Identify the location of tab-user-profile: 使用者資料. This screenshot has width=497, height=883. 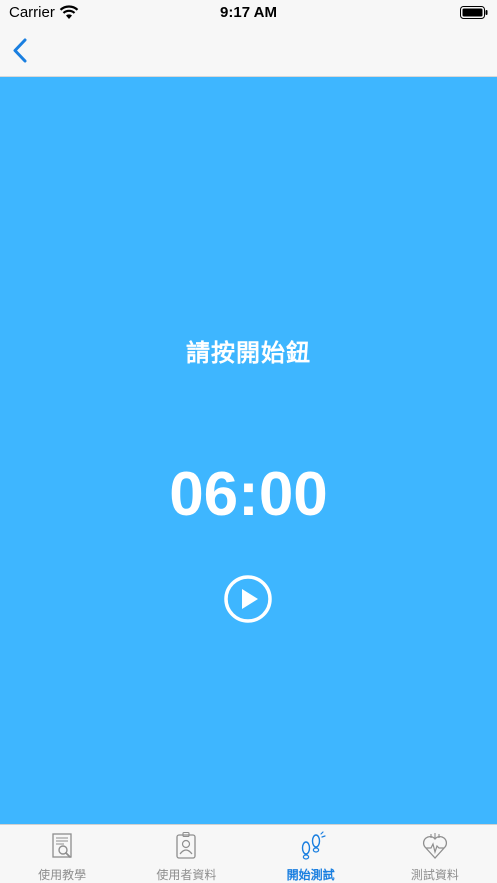
(186, 854).